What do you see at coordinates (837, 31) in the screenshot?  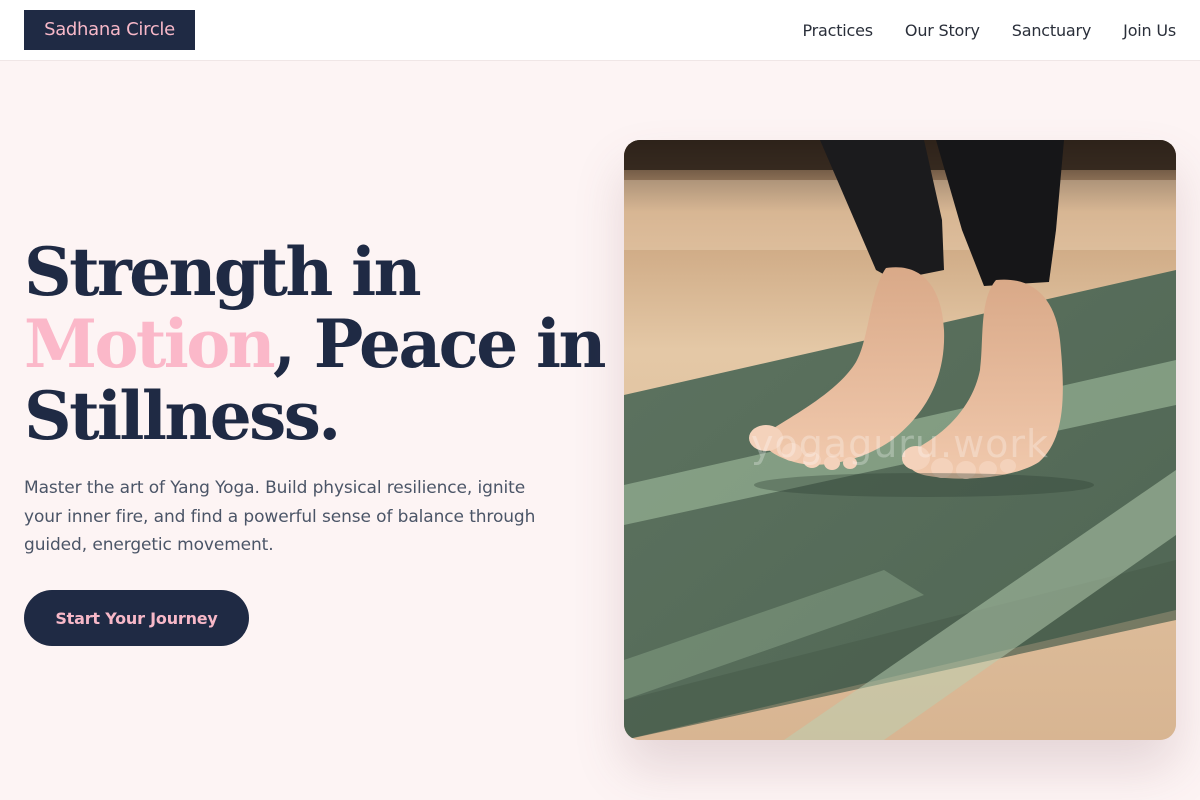 I see `nav-link-practices: Practices` at bounding box center [837, 31].